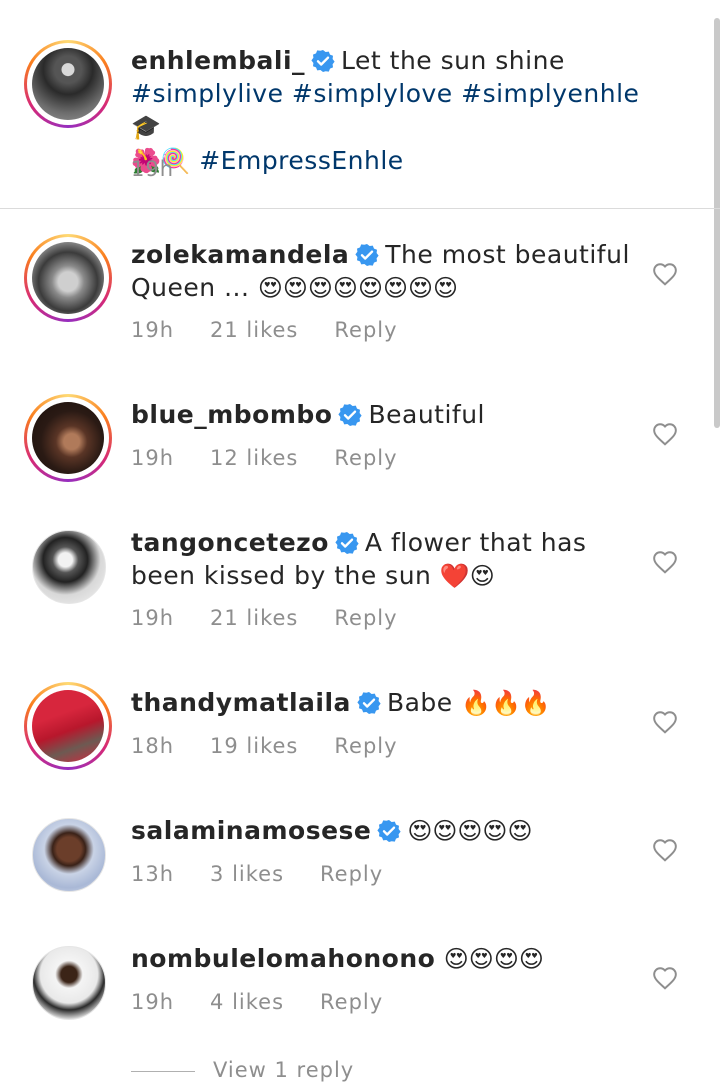 This screenshot has height=1082, width=720. What do you see at coordinates (358, 288) in the screenshot?
I see `heart-eyes-emoji: 😍😍😍😍😍😍😍😍` at bounding box center [358, 288].